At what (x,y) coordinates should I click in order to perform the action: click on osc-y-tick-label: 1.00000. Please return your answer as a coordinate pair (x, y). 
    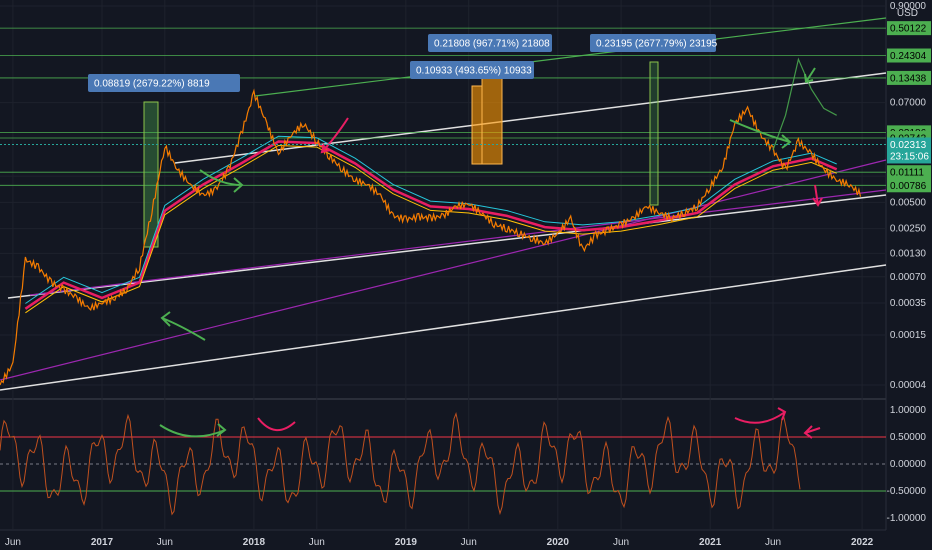
    Looking at the image, I should click on (908, 410).